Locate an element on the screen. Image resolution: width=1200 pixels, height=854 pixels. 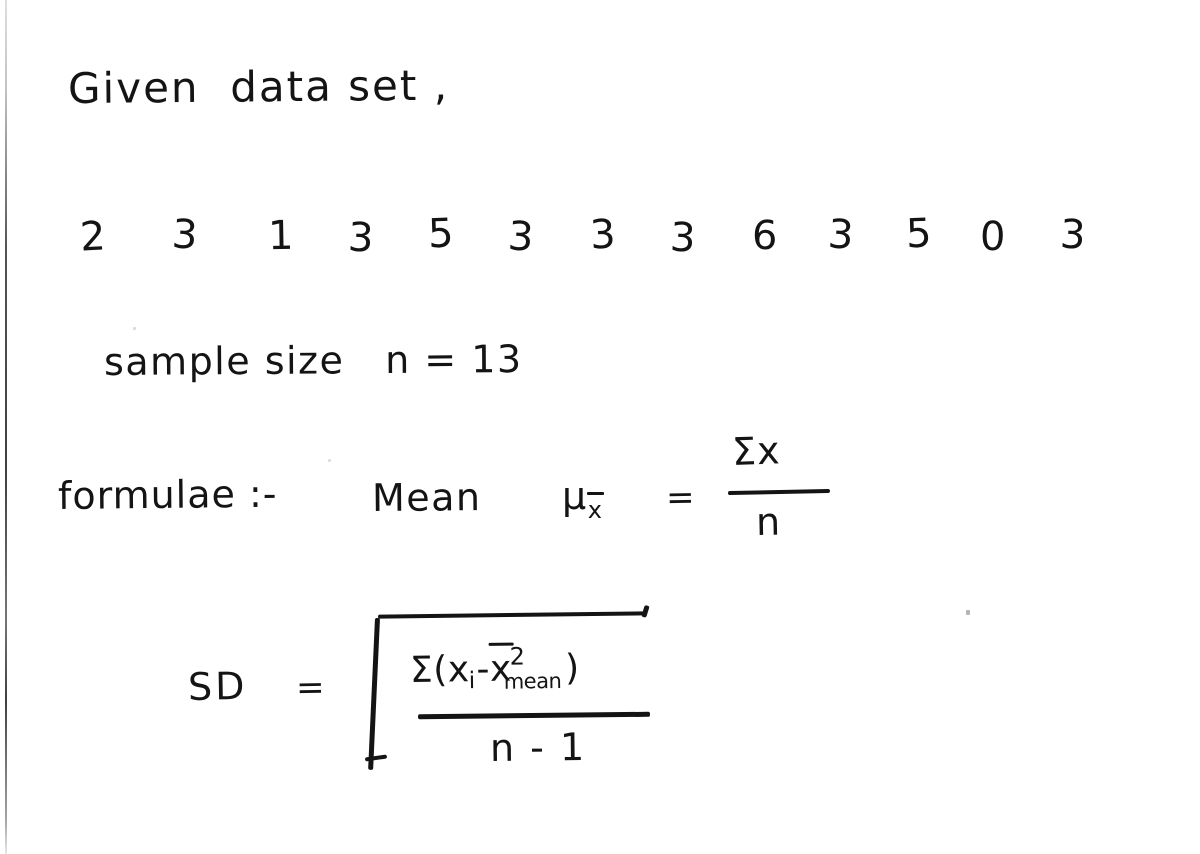
sd-label: SD is located at coordinates (217, 686).